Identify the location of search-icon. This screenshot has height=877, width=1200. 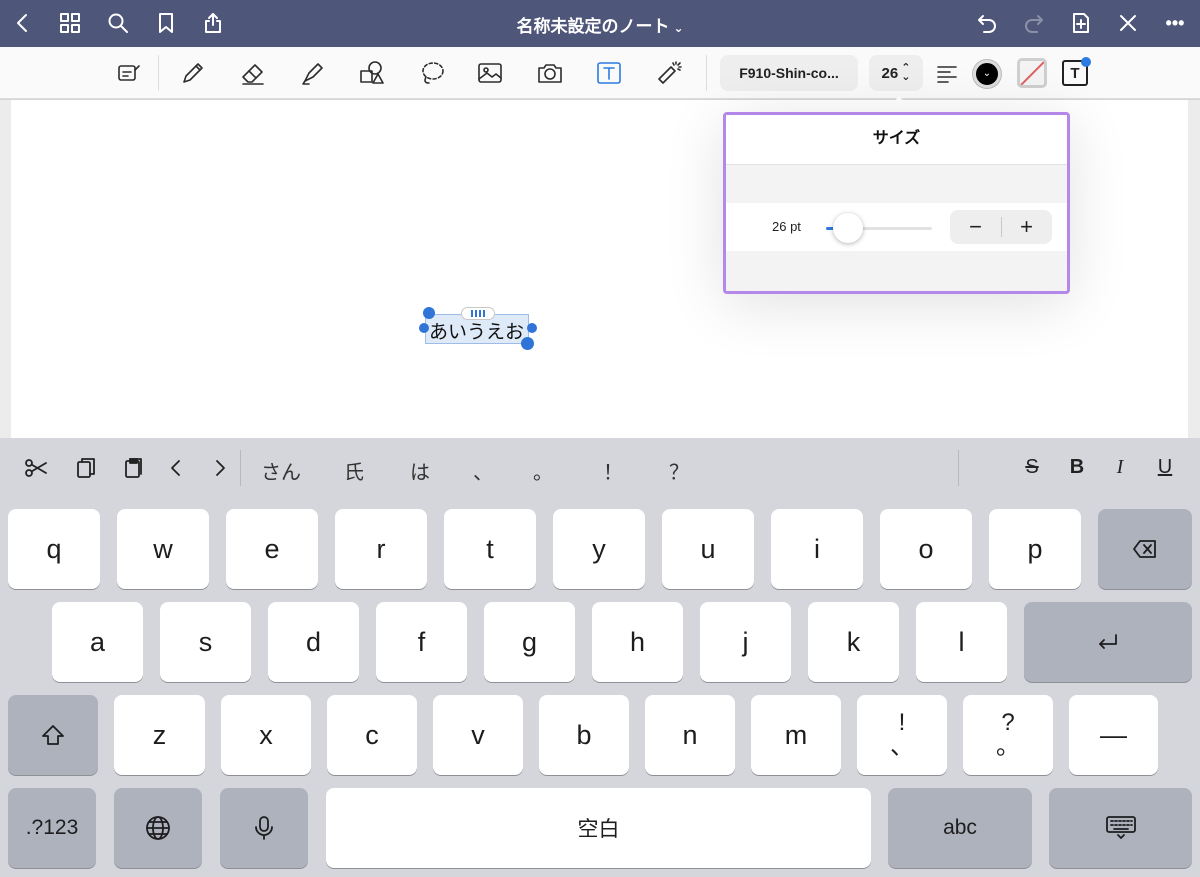
(118, 23).